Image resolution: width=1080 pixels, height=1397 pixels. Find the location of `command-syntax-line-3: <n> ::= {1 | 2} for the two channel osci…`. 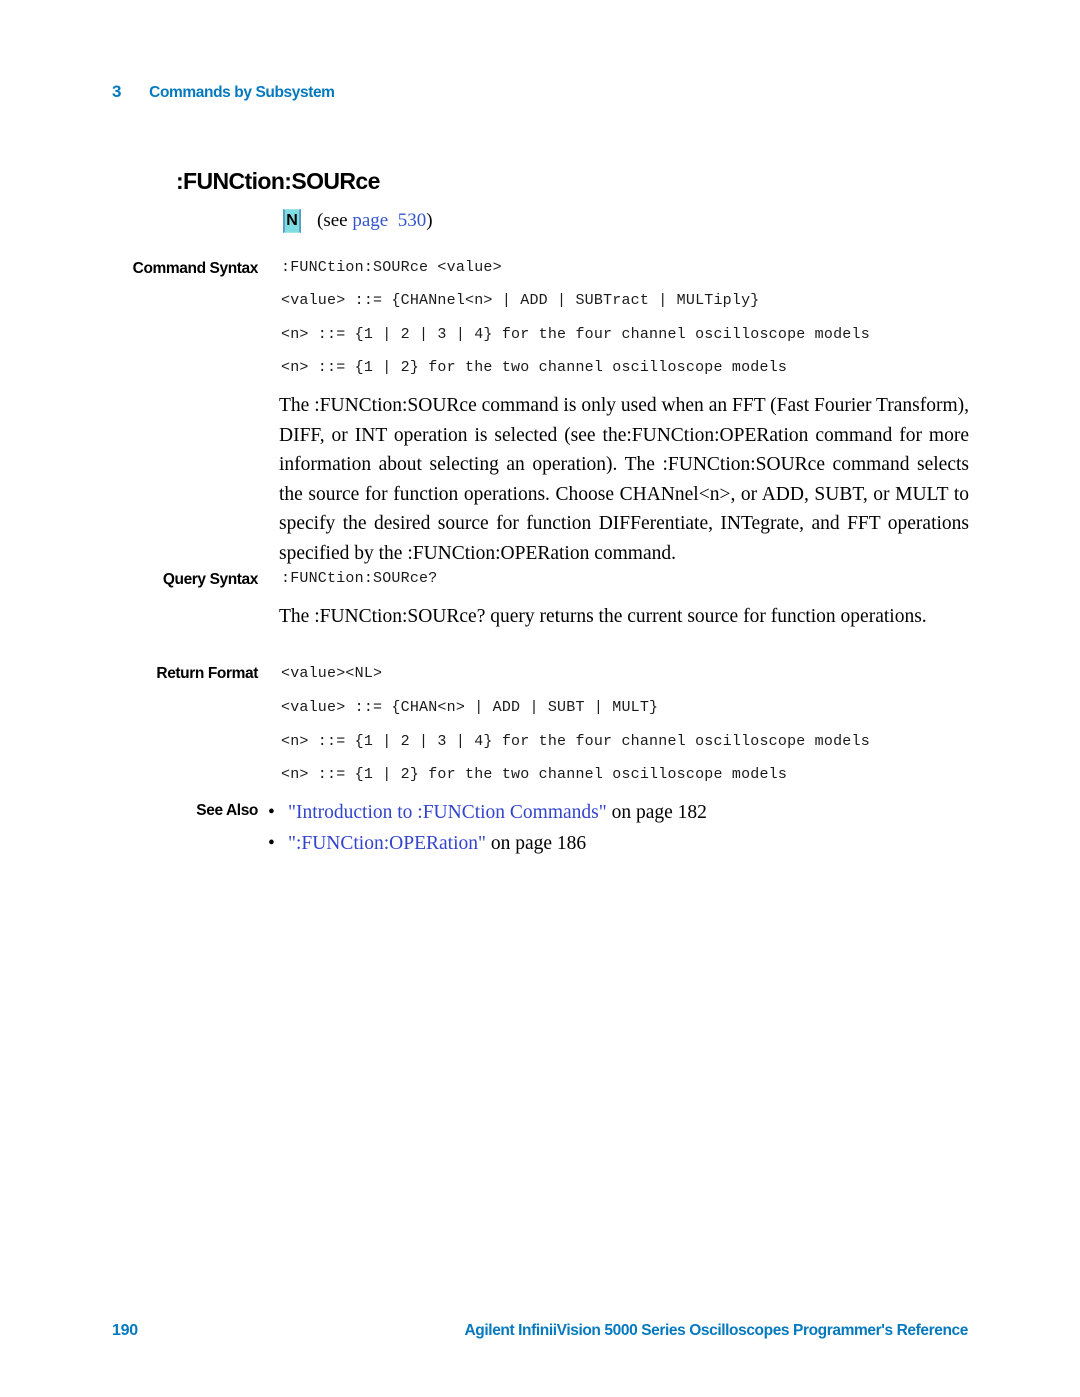

command-syntax-line-3: <n> ::= {1 | 2} for the two channel osci… is located at coordinates (534, 367).